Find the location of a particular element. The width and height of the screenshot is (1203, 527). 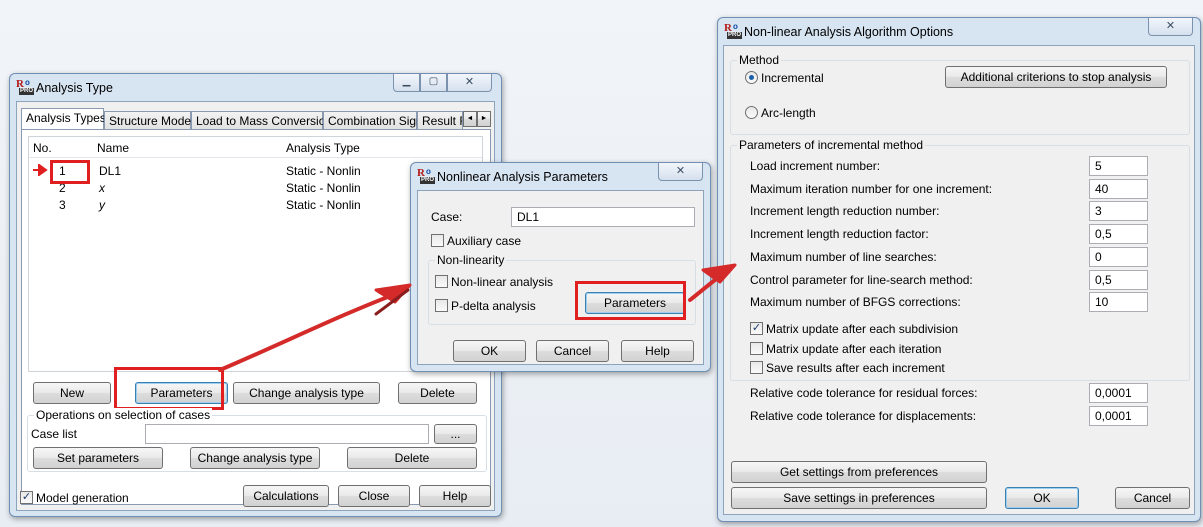

model-generation-checkbox: ✓ is located at coordinates (26, 497).